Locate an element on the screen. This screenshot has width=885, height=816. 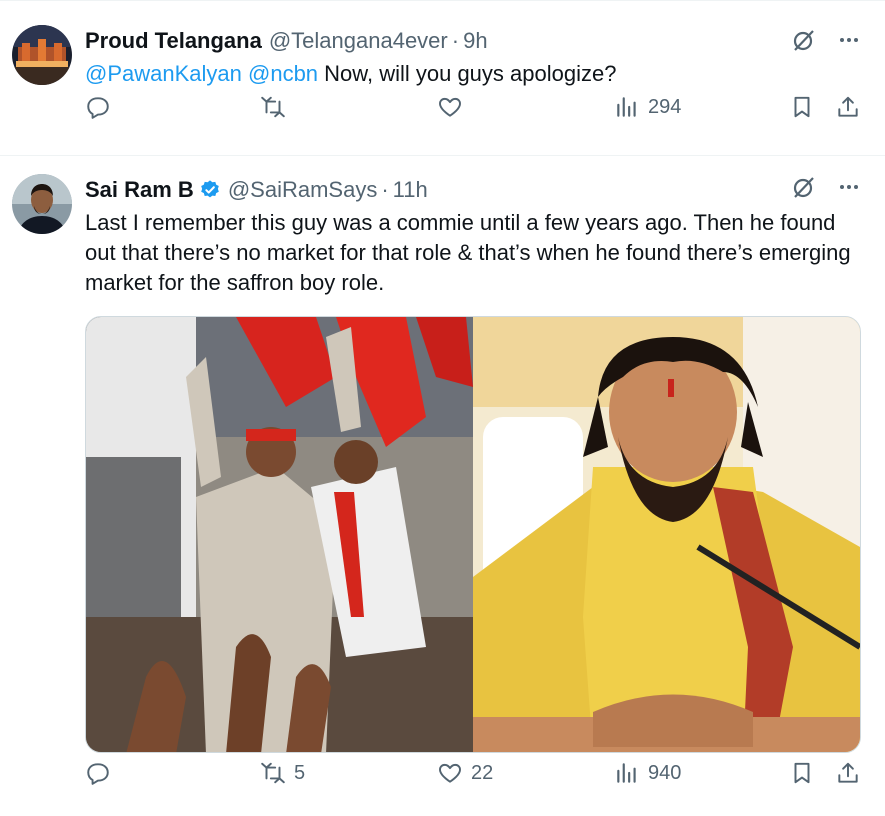
tweet-header: Sai Ram B @SaiRamSays · 11h is located at coordinates (256, 190).